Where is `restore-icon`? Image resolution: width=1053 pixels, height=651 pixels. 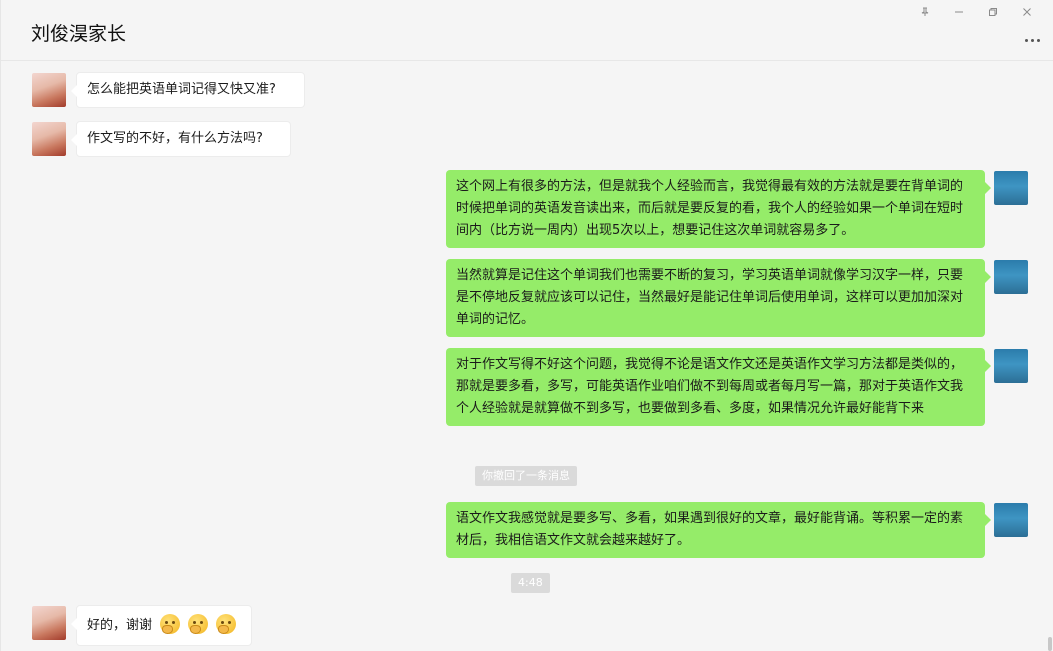
restore-icon is located at coordinates (993, 12).